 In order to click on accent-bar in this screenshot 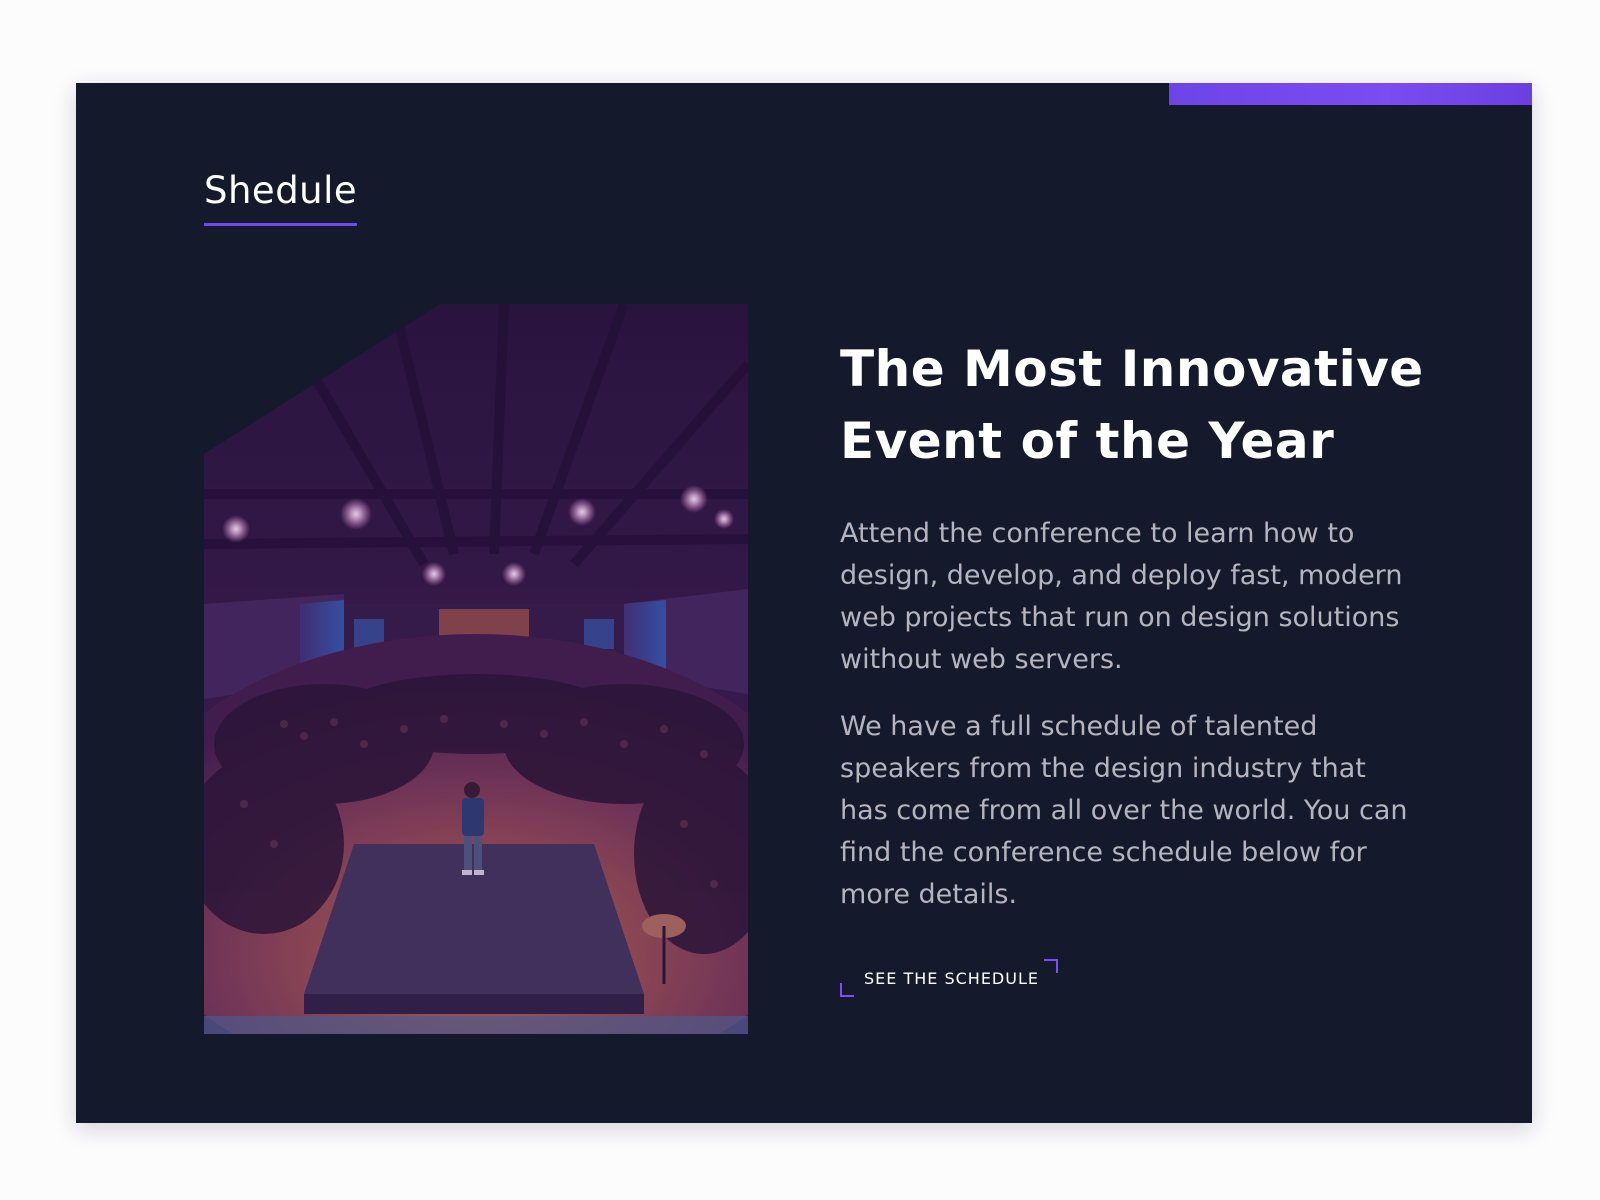, I will do `click(1350, 94)`.